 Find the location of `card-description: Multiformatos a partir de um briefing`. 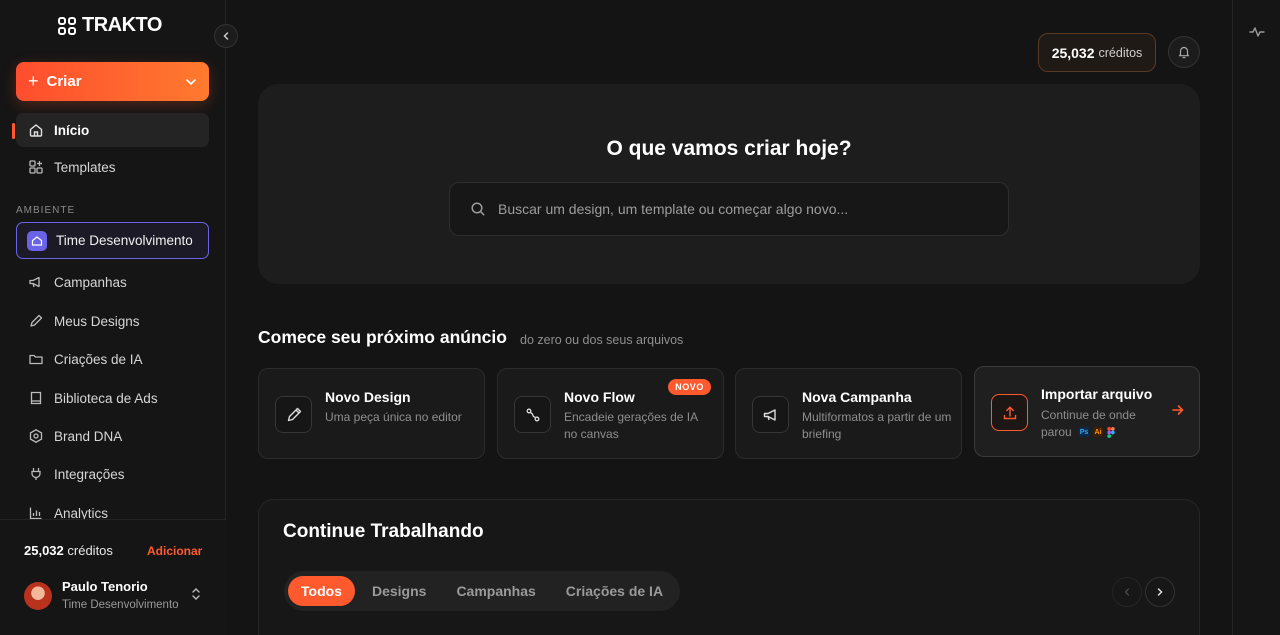

card-description: Multiformatos a partir de um briefing is located at coordinates (877, 425).